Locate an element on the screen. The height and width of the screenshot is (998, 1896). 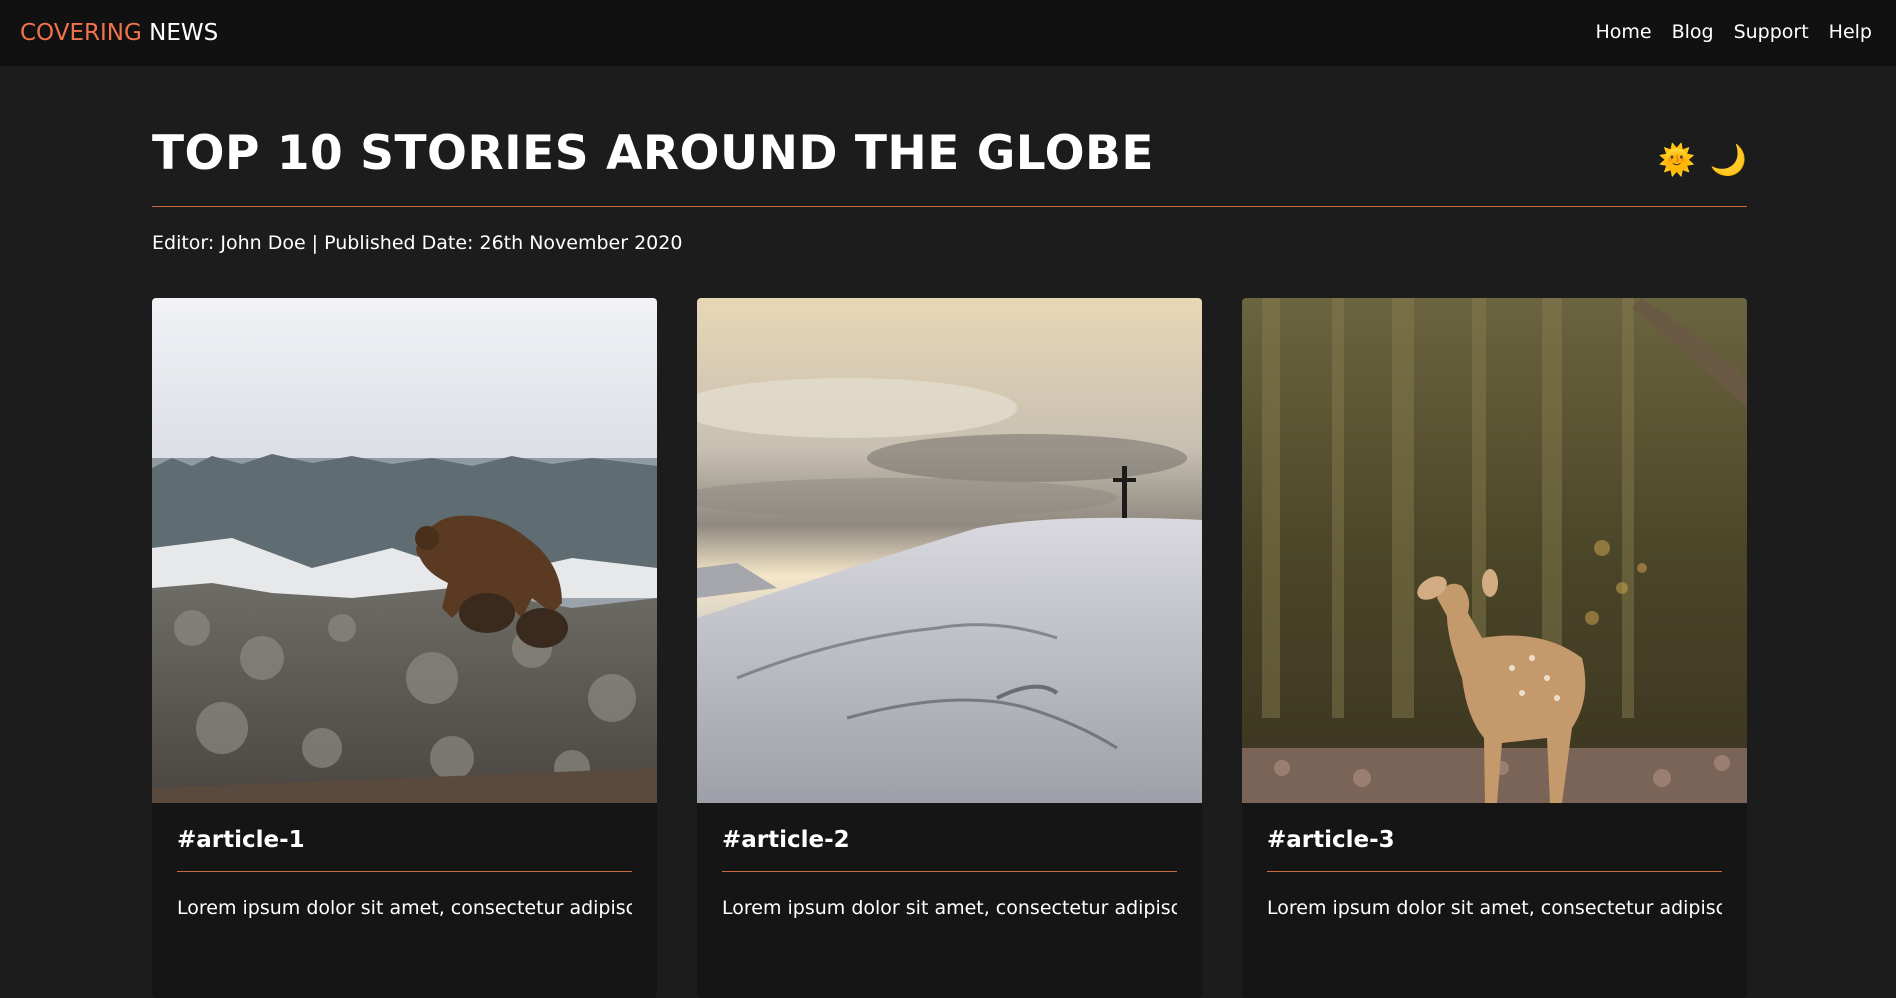
sun-icon: 🌞 is located at coordinates (1676, 161).